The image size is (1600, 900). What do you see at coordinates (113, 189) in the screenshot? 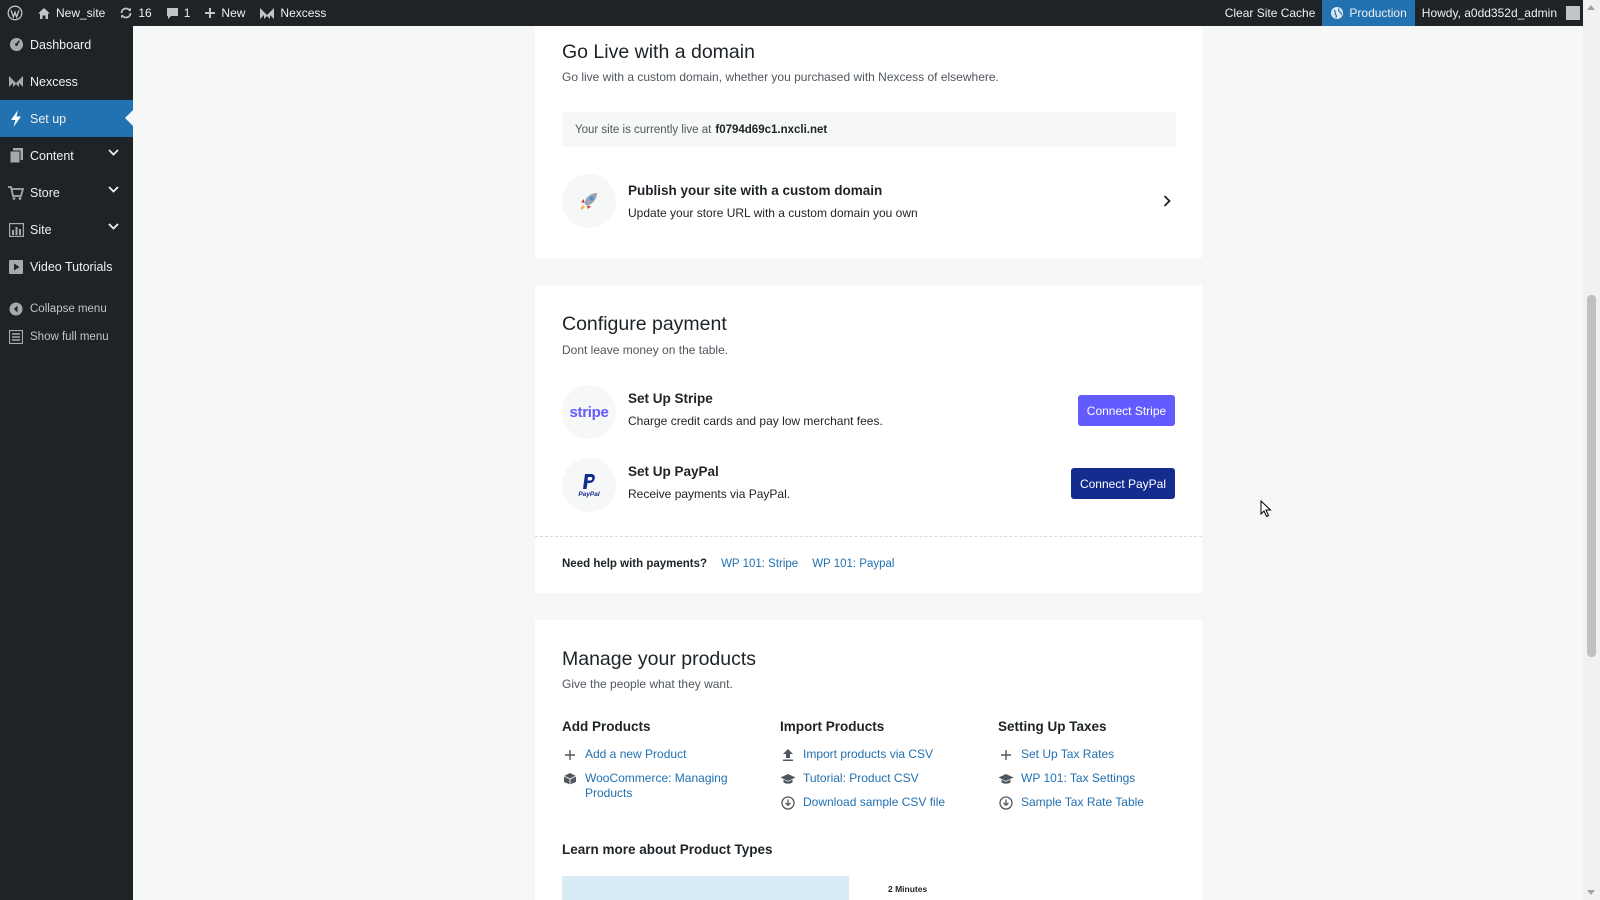
I see `chevron-down-icon` at bounding box center [113, 189].